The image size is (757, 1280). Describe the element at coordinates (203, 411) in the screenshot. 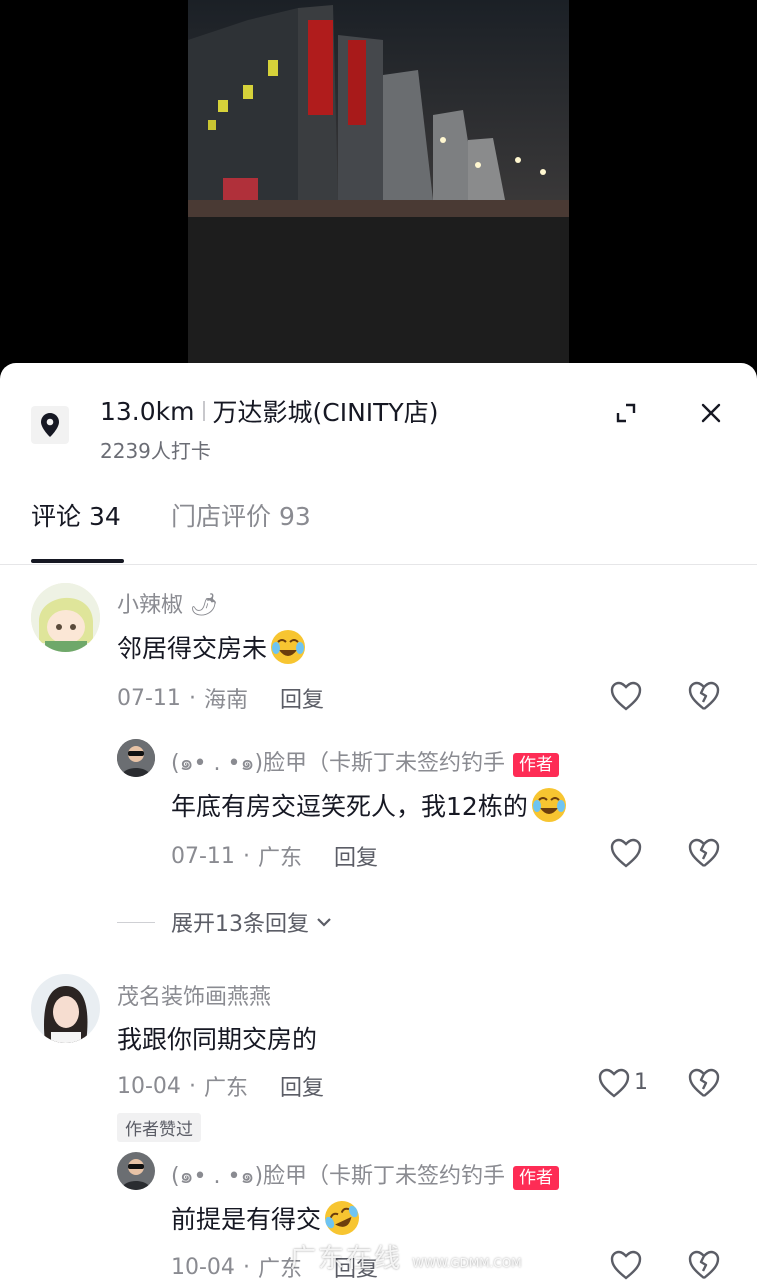

I see `title-separator` at that location.